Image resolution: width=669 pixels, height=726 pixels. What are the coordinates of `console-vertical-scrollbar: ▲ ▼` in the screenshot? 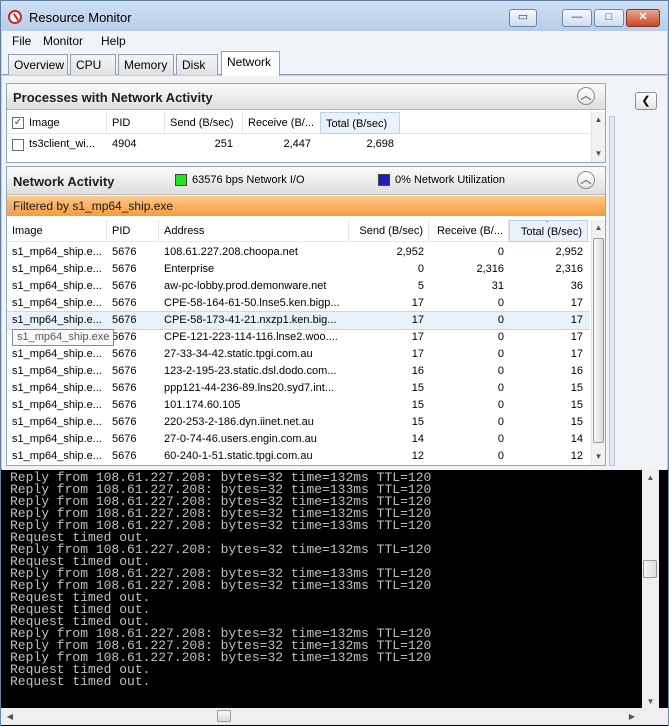 It's located at (650, 590).